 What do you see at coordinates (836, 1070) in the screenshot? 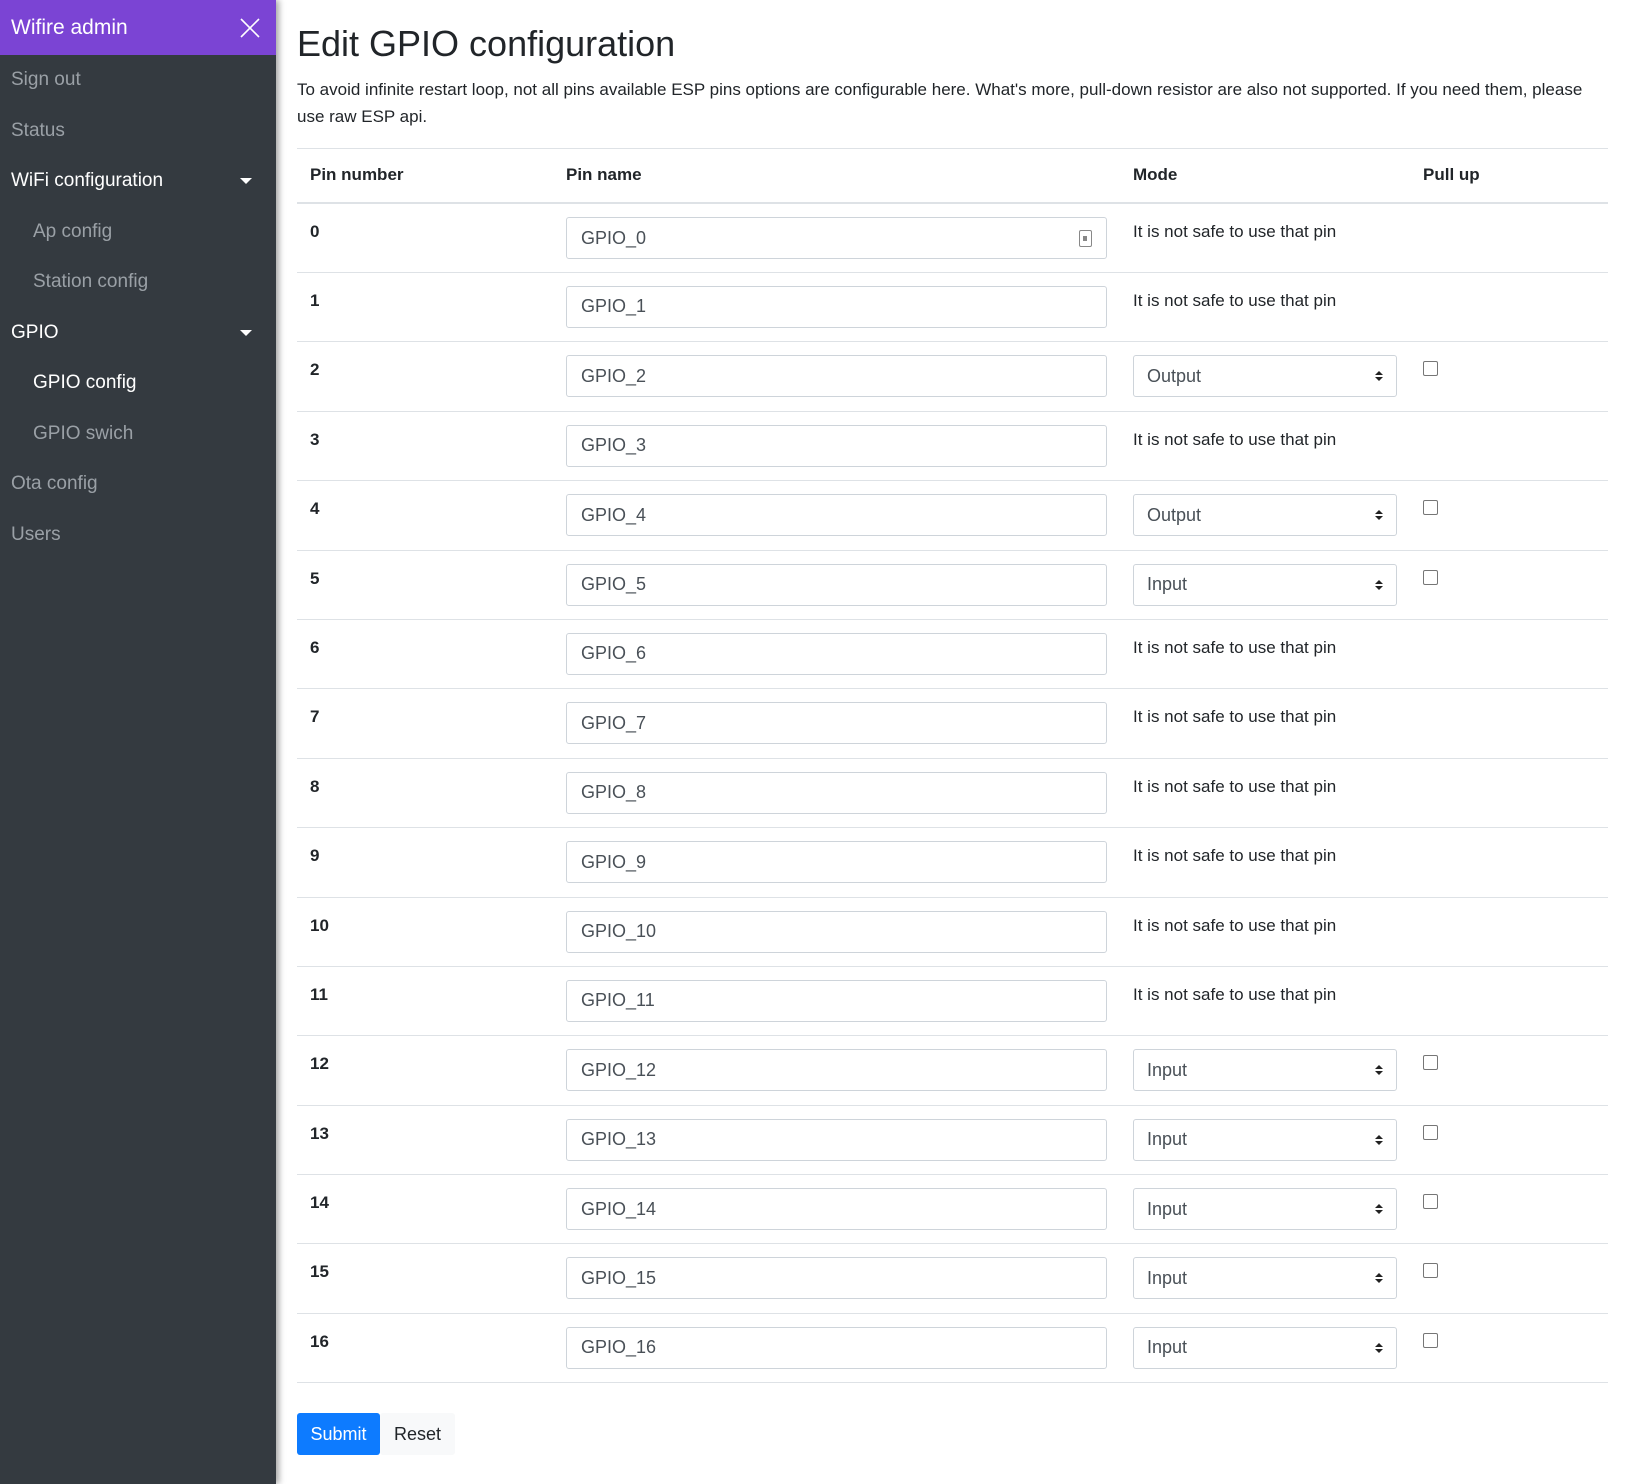
I see `pin-name-input: GPIO_12` at bounding box center [836, 1070].